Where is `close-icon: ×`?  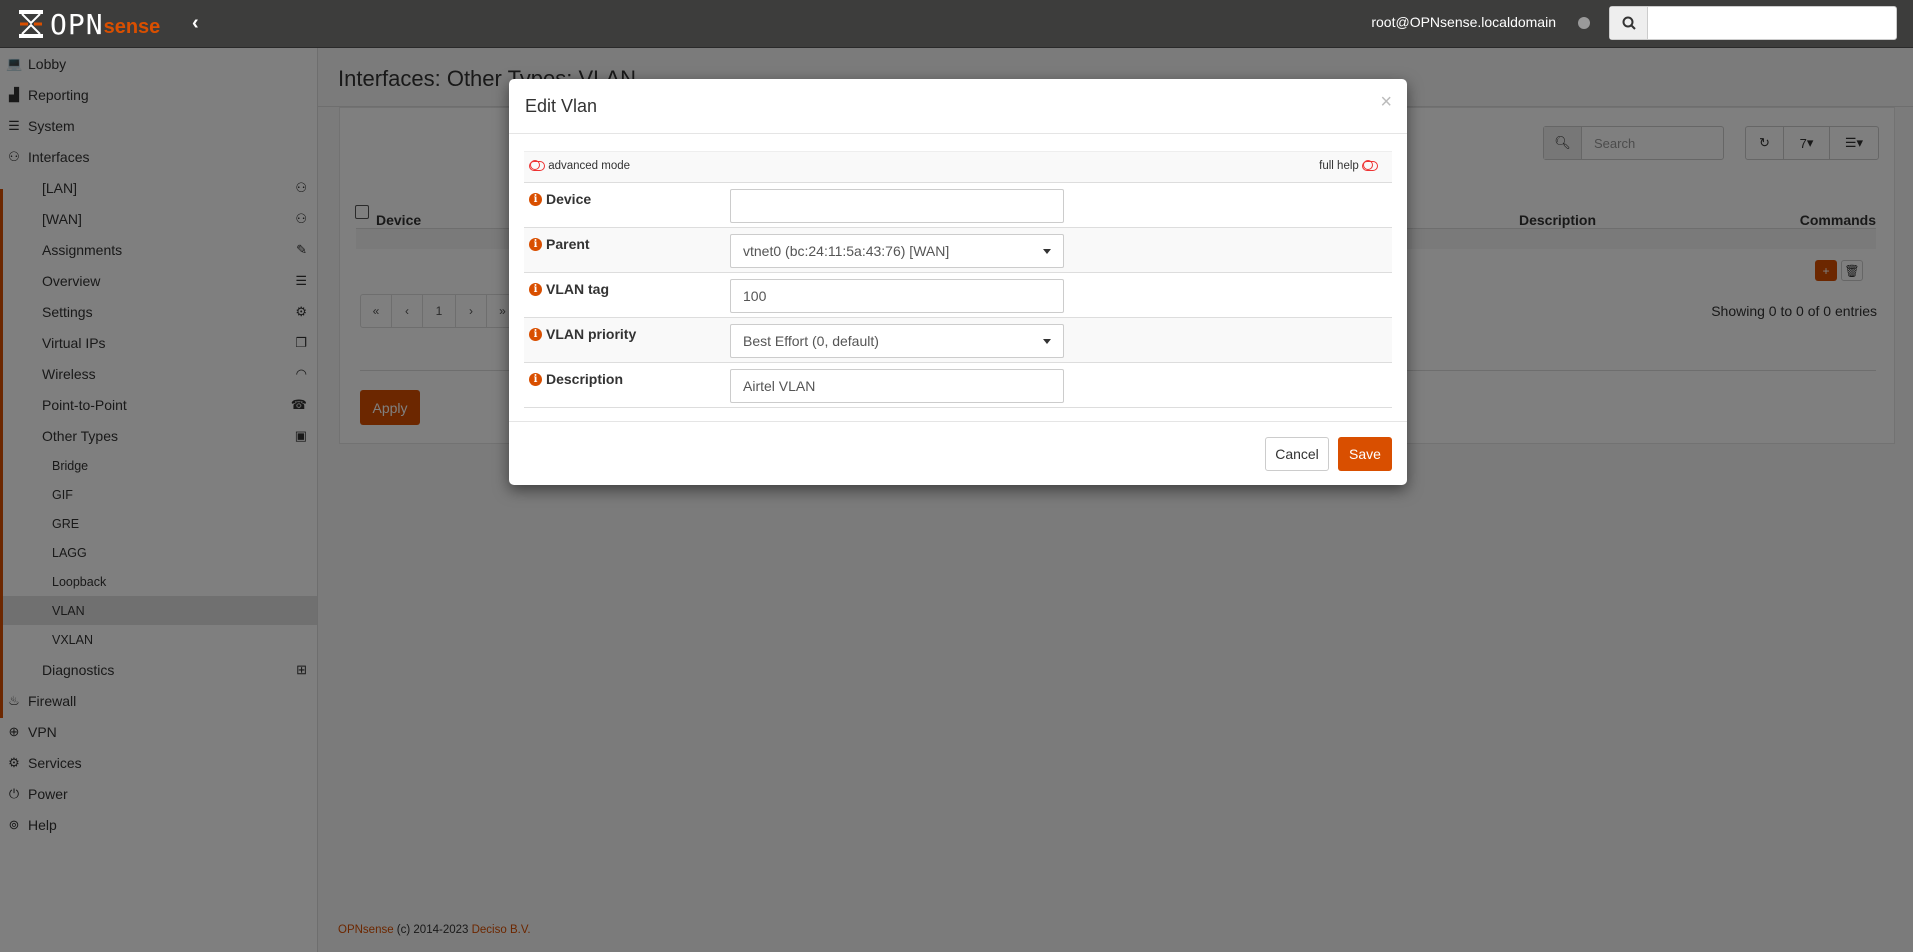
close-icon: × is located at coordinates (1386, 102).